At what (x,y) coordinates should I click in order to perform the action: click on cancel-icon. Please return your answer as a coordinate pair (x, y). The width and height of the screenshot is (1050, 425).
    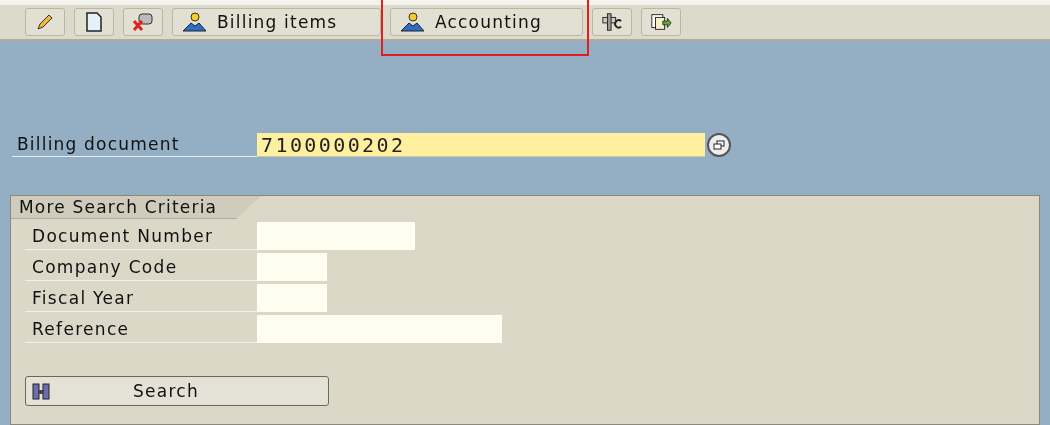
    Looking at the image, I should click on (143, 22).